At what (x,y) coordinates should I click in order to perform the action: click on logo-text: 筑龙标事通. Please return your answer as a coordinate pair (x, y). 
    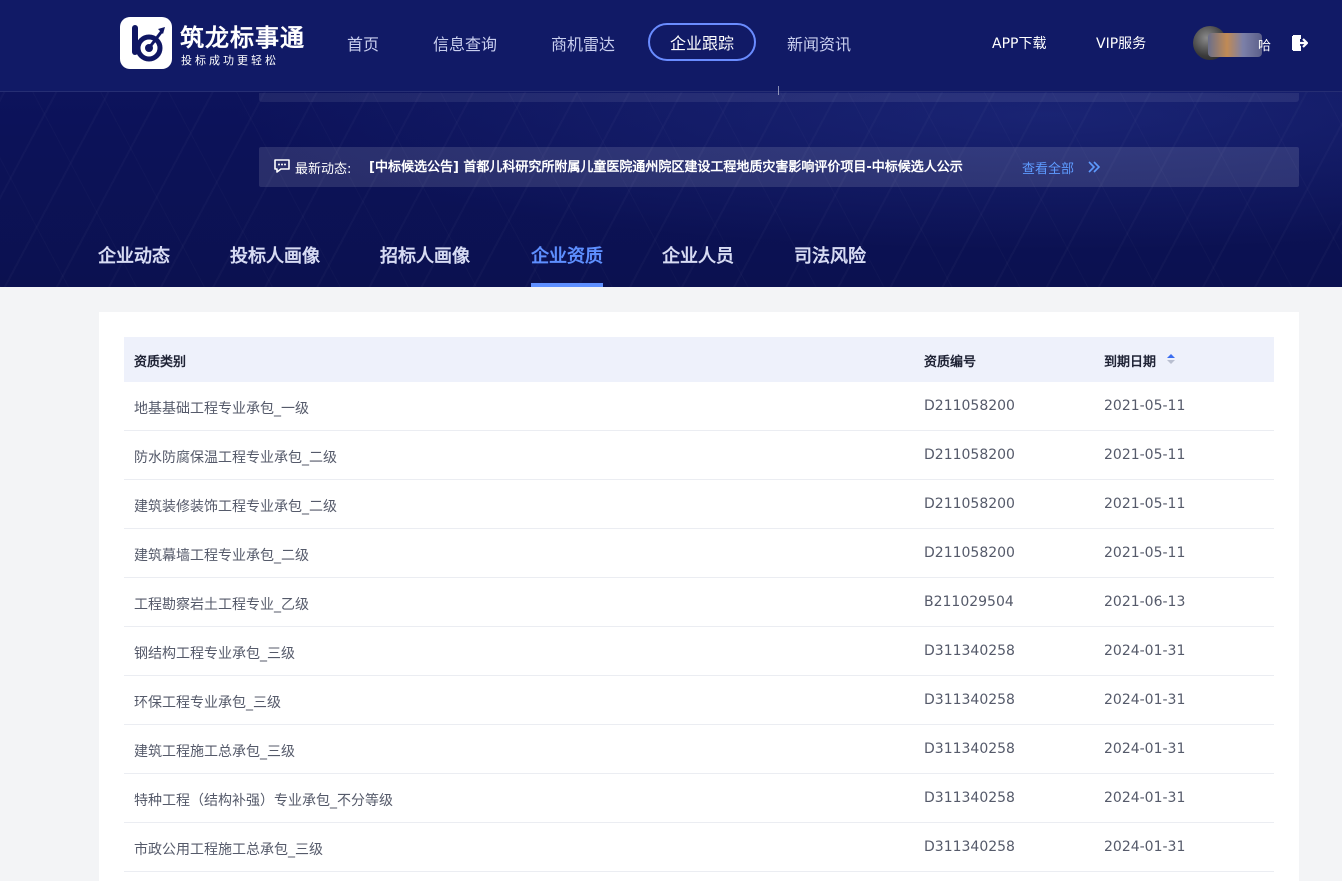
    Looking at the image, I should click on (242, 35).